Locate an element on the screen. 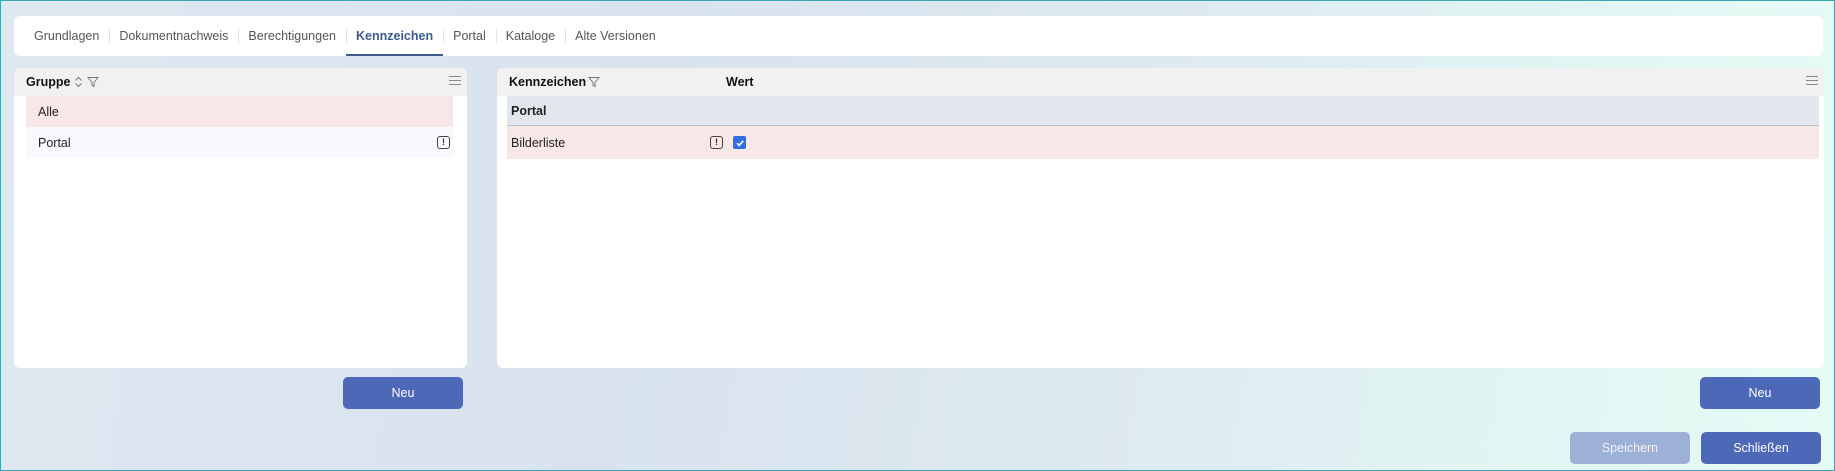 Image resolution: width=1835 pixels, height=471 pixels. list-item: Alle is located at coordinates (239, 111).